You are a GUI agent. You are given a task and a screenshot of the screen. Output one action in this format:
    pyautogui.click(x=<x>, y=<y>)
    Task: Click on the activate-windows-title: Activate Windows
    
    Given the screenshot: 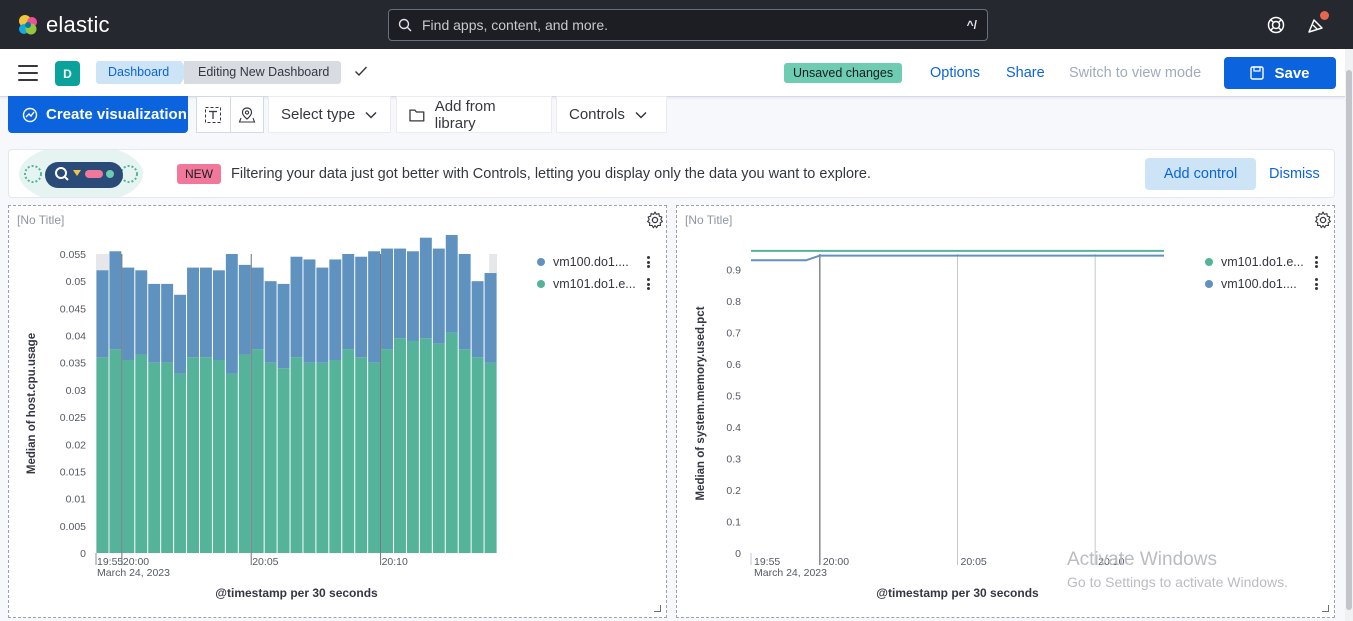 What is the action you would take?
    pyautogui.click(x=1142, y=559)
    